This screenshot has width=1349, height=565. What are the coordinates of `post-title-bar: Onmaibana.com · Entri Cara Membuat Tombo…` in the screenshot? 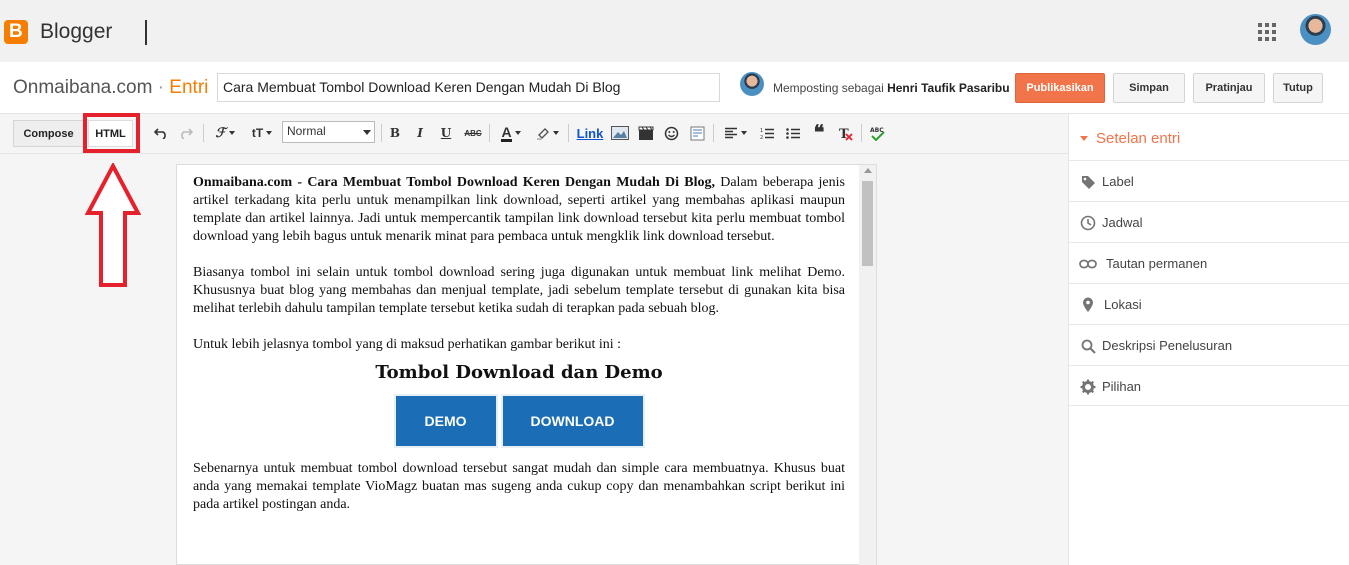 It's located at (674, 88).